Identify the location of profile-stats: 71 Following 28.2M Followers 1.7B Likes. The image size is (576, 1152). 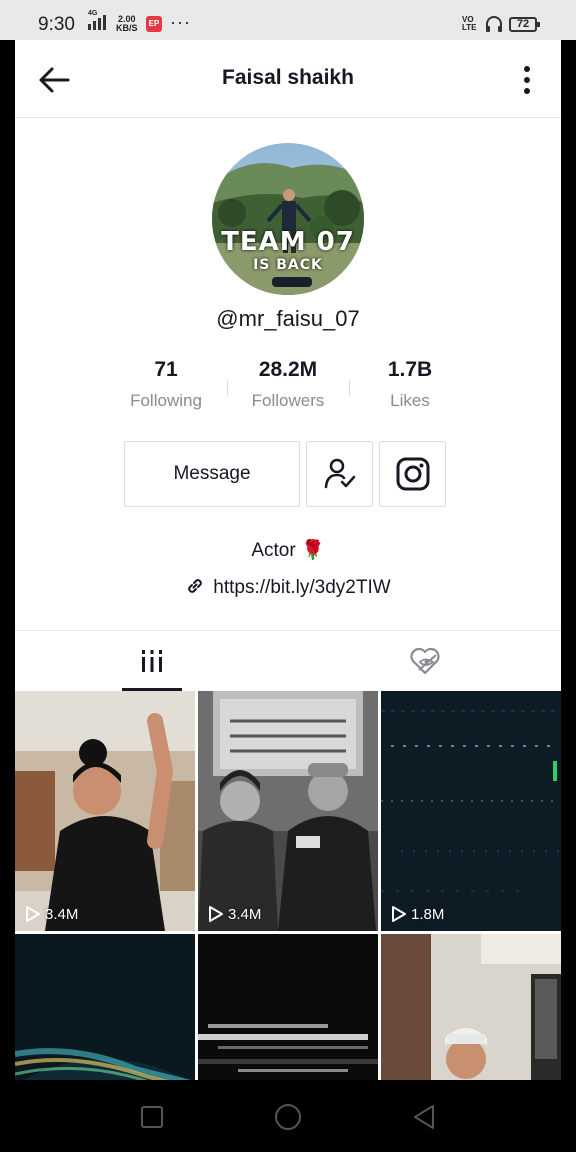
(288, 388).